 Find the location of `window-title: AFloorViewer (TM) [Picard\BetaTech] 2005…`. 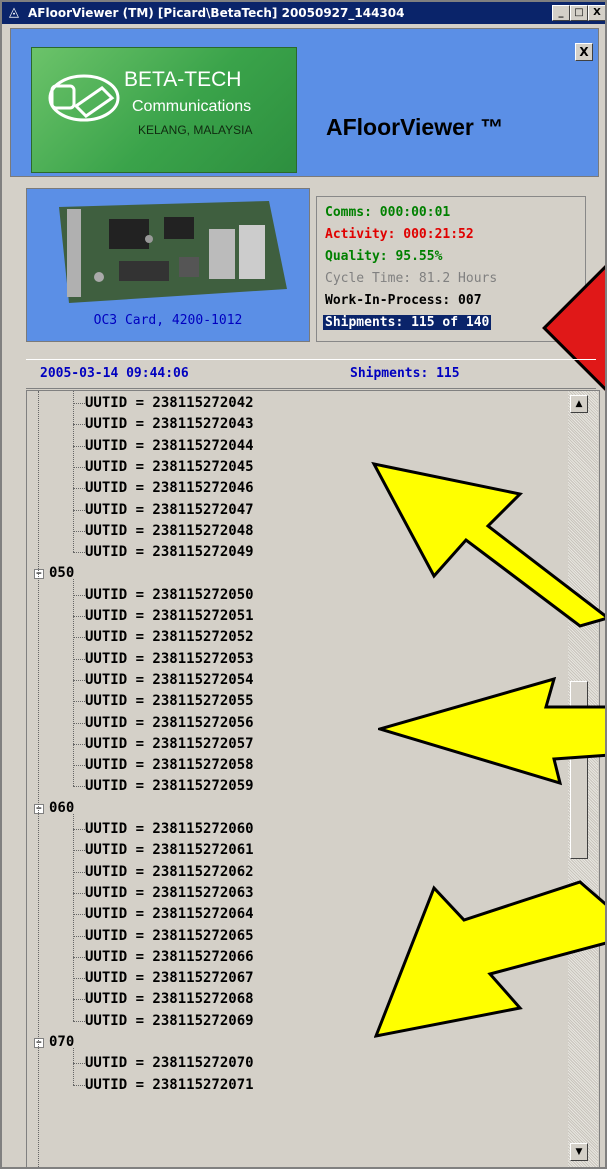

window-title: AFloorViewer (TM) [Picard\BetaTech] 2005… is located at coordinates (216, 13).